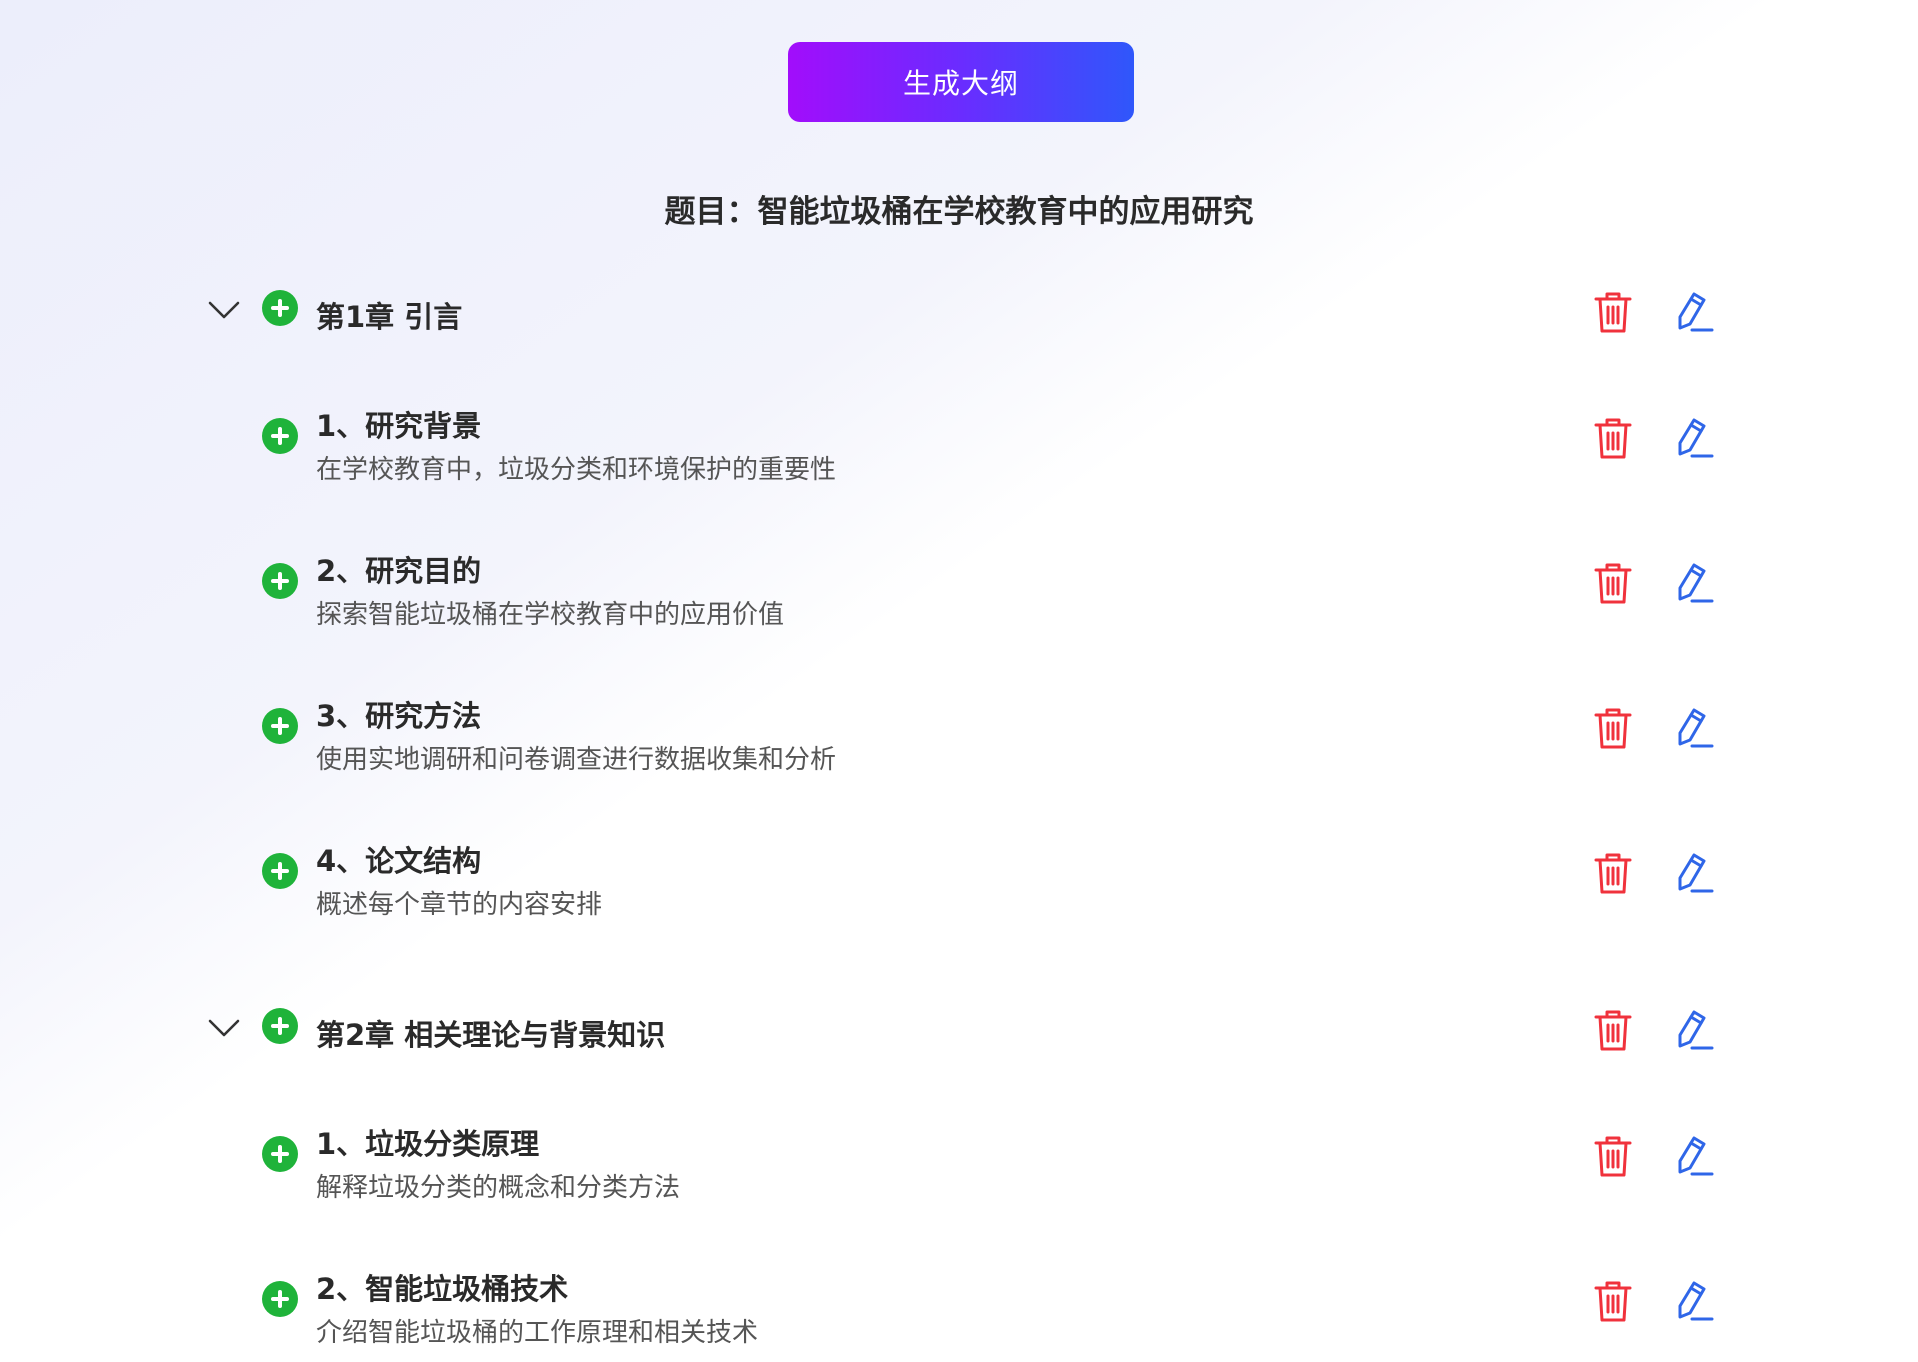  I want to click on section-description: 探索智能垃圾桶在学校教育中的应用价值, so click(550, 615).